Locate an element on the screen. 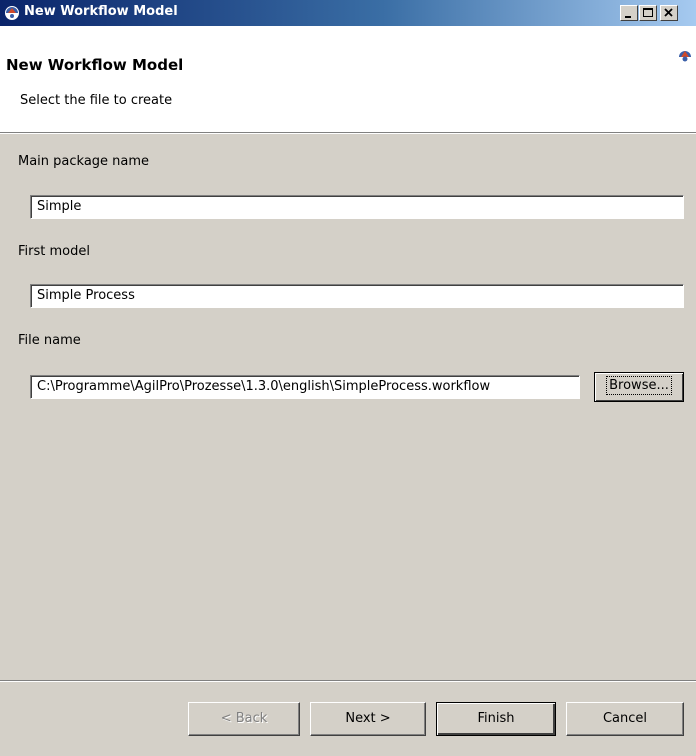 Image resolution: width=696 pixels, height=756 pixels. cancel-button: Cancel is located at coordinates (625, 719).